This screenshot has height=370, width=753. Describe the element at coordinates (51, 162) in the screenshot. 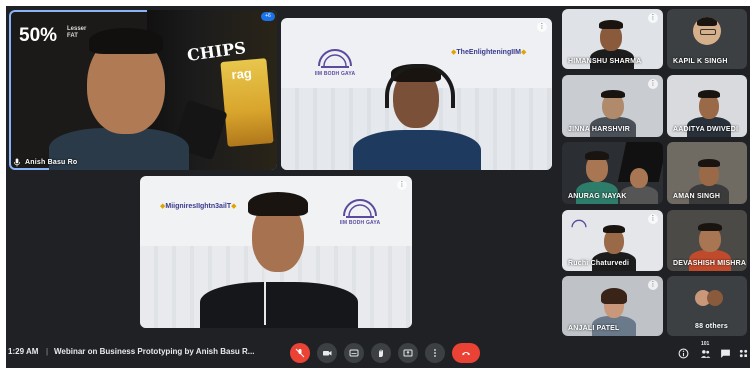

I see `participant-name: Anish Basu Ro` at that location.